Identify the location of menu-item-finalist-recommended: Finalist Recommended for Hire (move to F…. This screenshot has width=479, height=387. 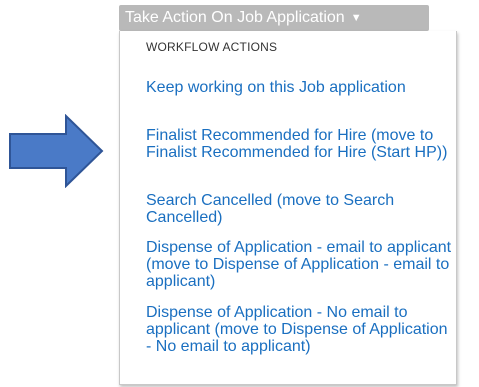
(301, 144).